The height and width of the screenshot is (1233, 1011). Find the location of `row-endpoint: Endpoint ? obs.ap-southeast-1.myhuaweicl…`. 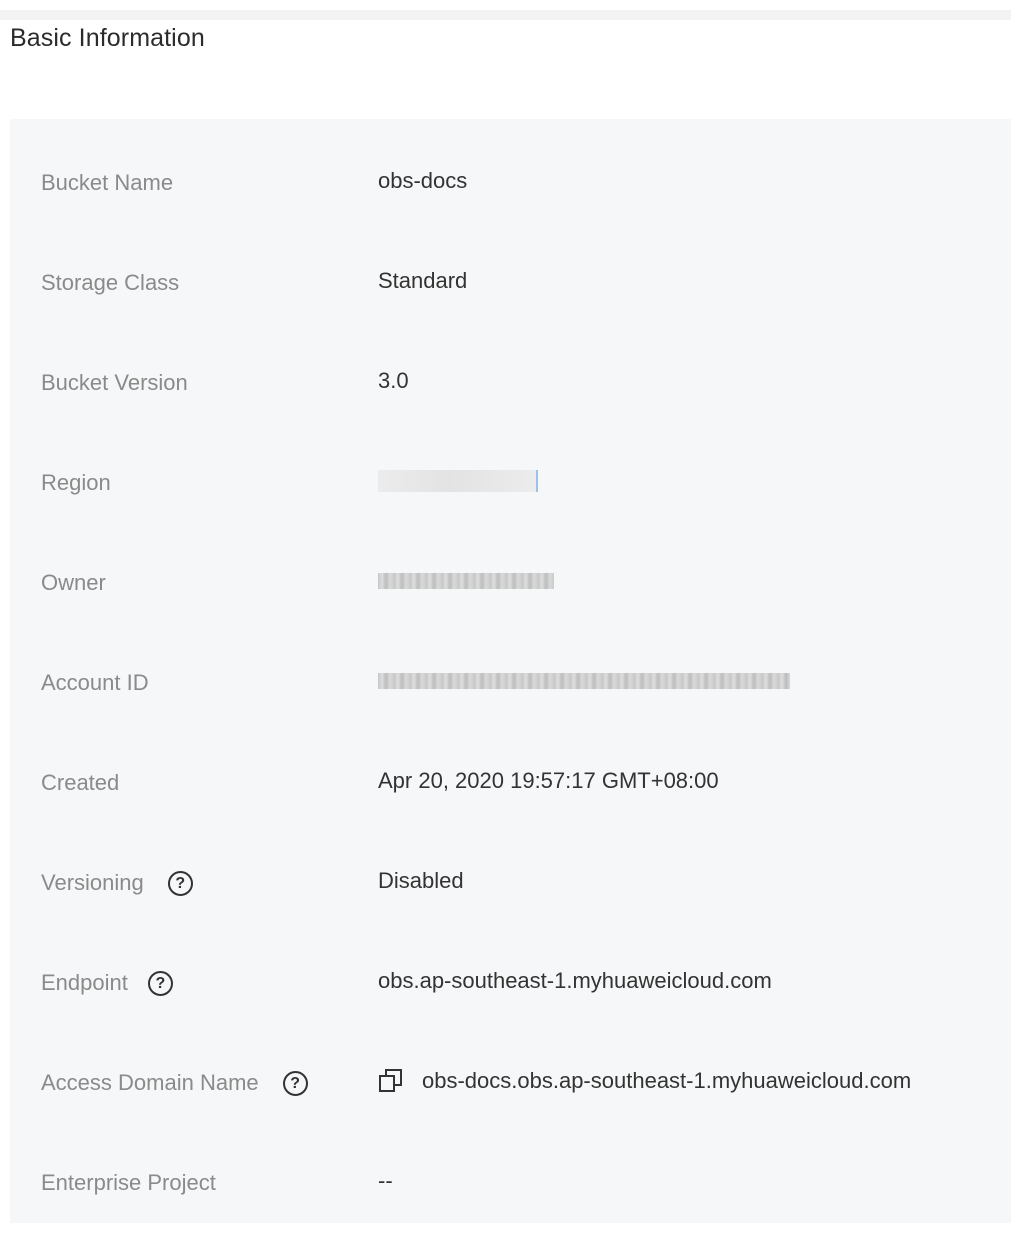

row-endpoint: Endpoint ? obs.ap-southeast-1.myhuaweicl… is located at coordinates (510, 983).